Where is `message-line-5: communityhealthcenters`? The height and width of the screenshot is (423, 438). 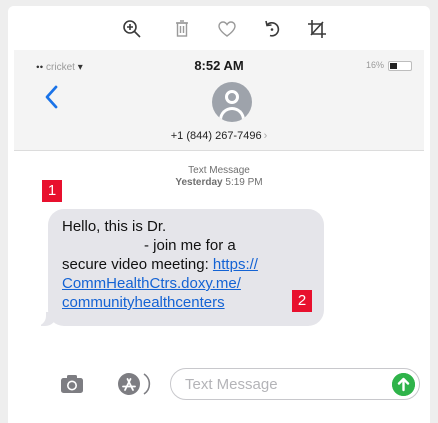 message-line-5: communityhealthcenters is located at coordinates (188, 302).